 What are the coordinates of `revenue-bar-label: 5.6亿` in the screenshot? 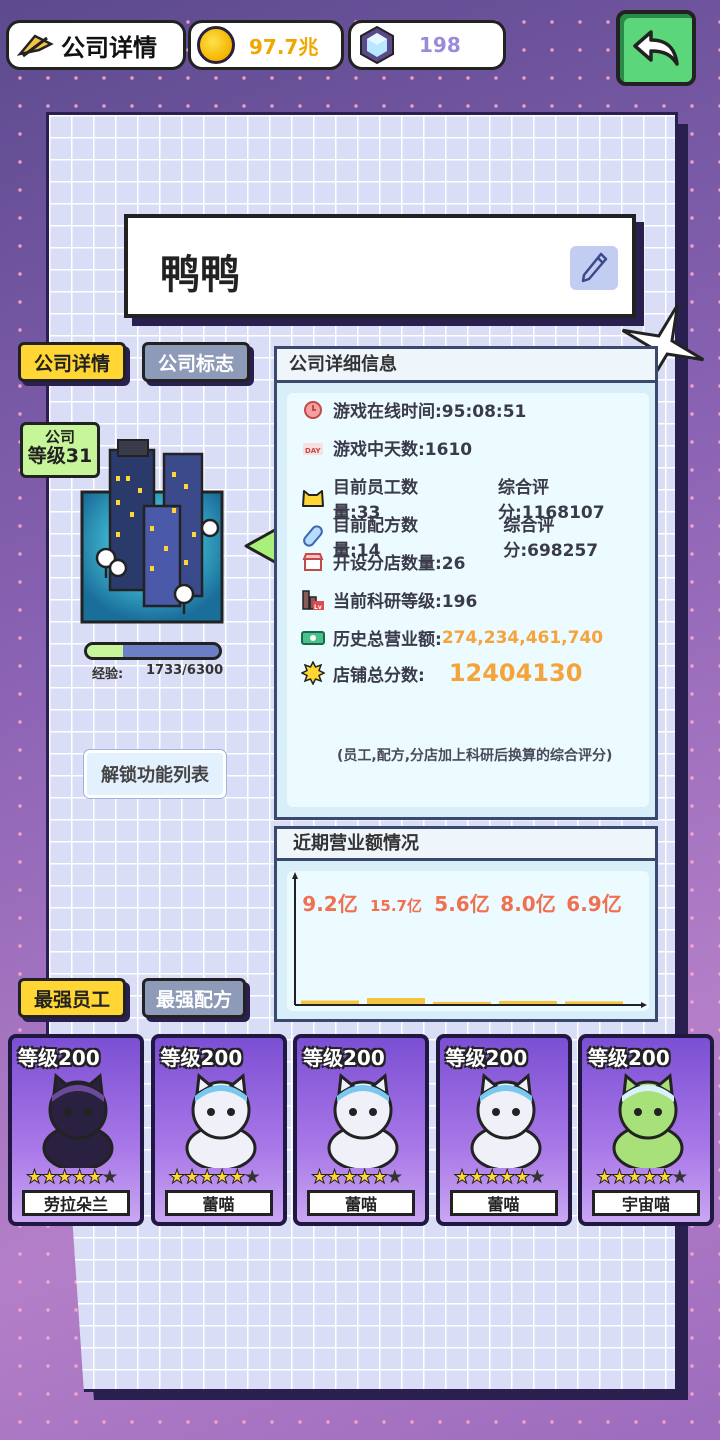 It's located at (461, 904).